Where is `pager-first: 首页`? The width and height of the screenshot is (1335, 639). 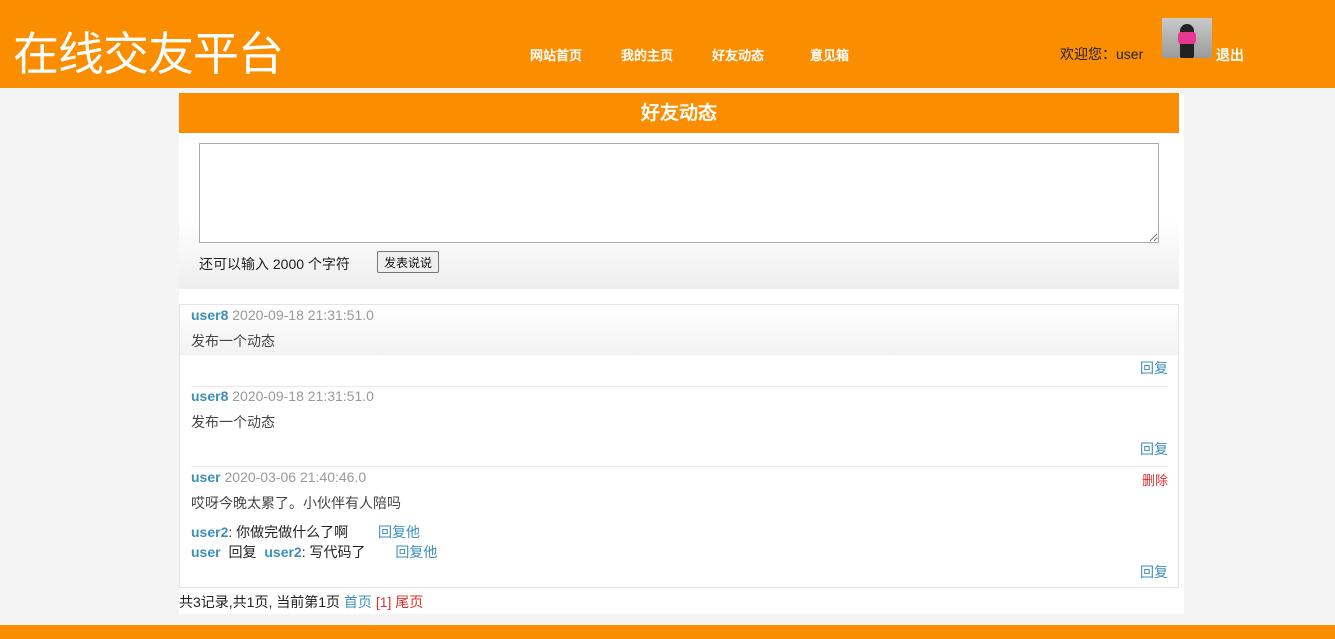
pager-first: 首页 is located at coordinates (358, 602).